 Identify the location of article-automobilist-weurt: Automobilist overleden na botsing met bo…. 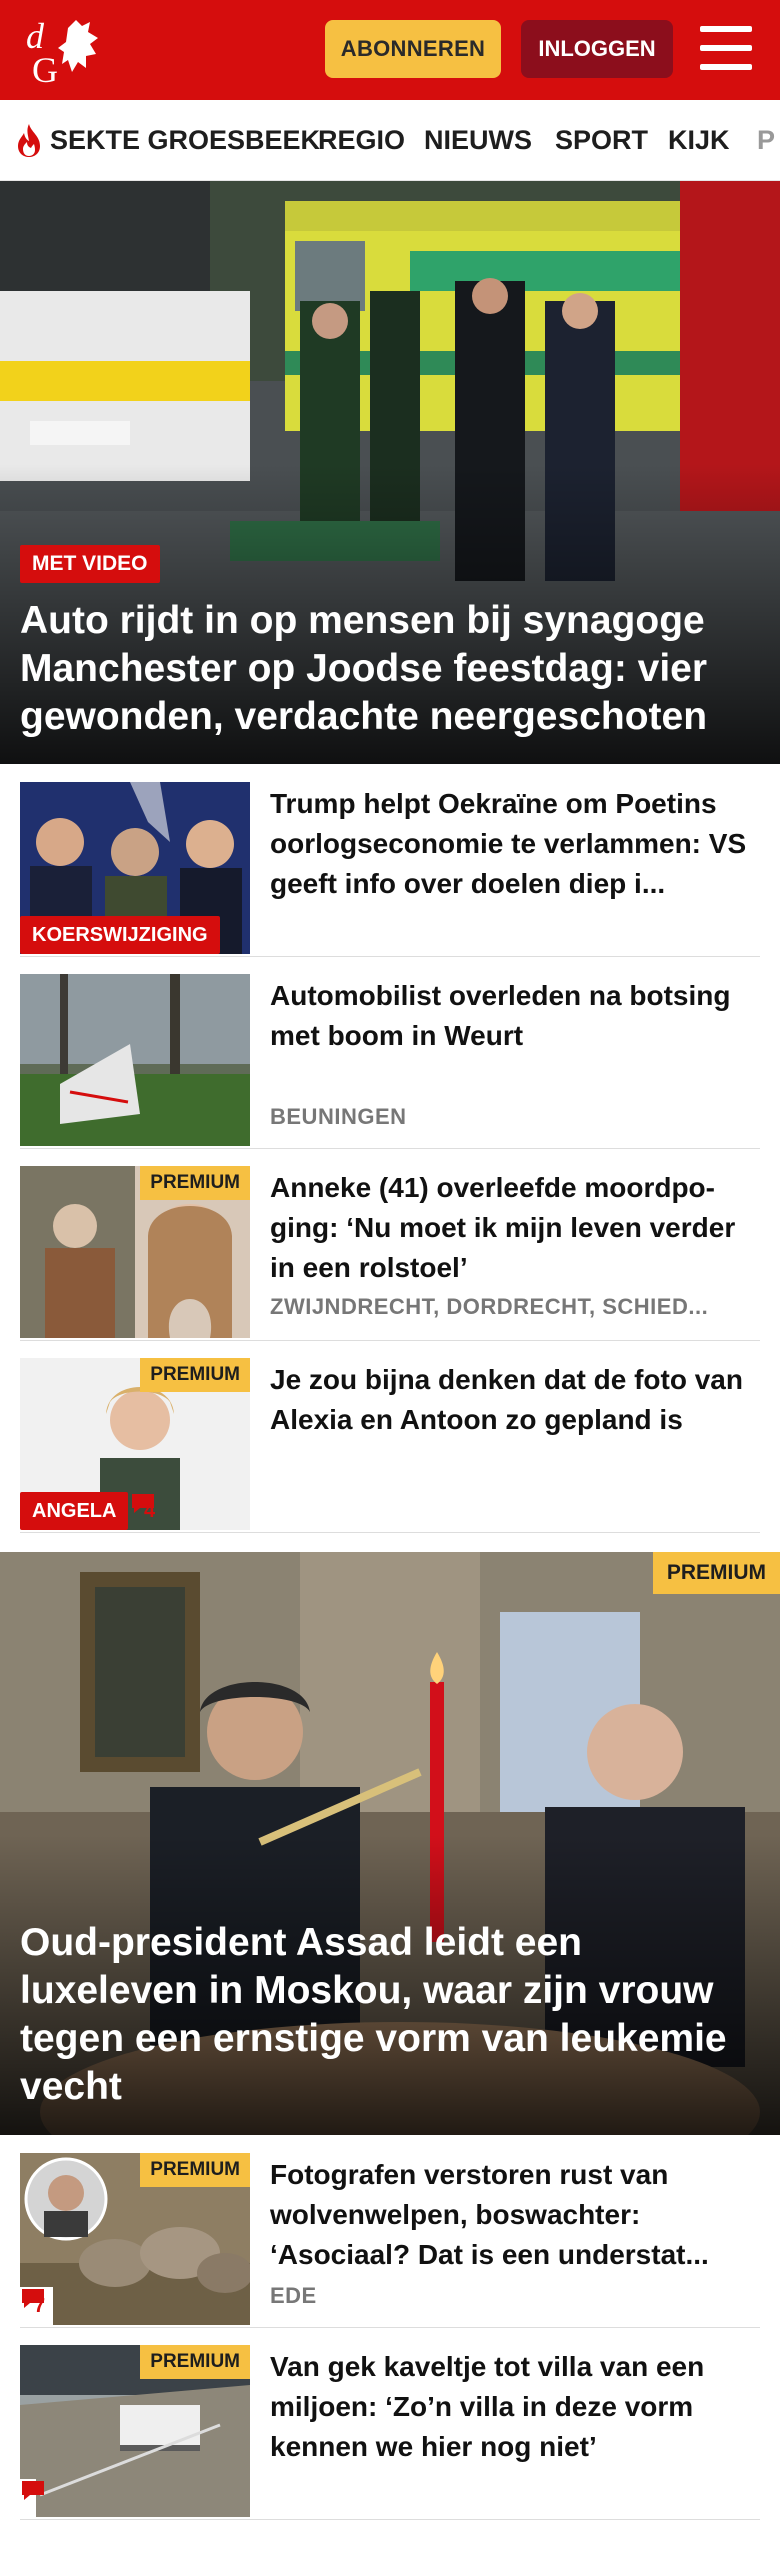
(390, 1052).